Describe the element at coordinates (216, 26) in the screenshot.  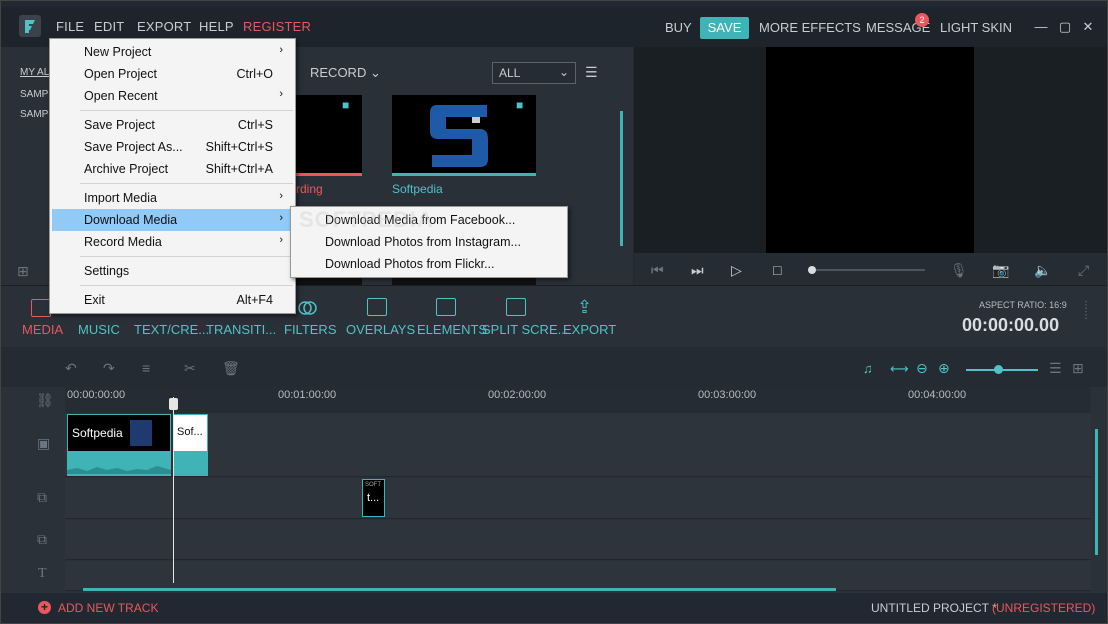
I see `menu-help: HELP` at that location.